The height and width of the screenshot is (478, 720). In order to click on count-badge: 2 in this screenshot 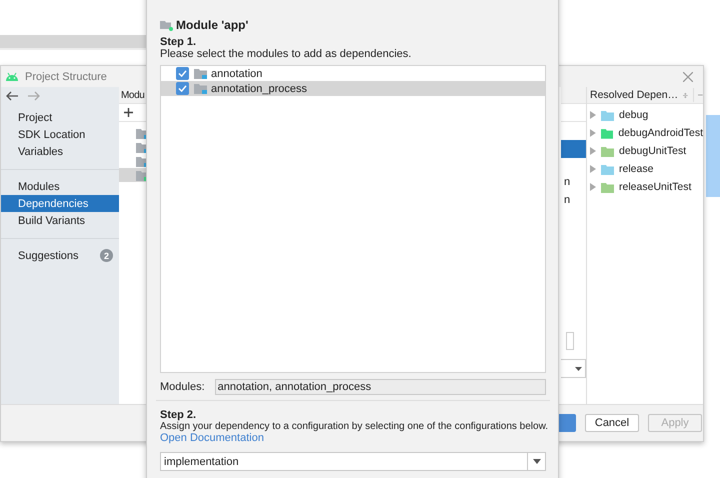, I will do `click(106, 255)`.